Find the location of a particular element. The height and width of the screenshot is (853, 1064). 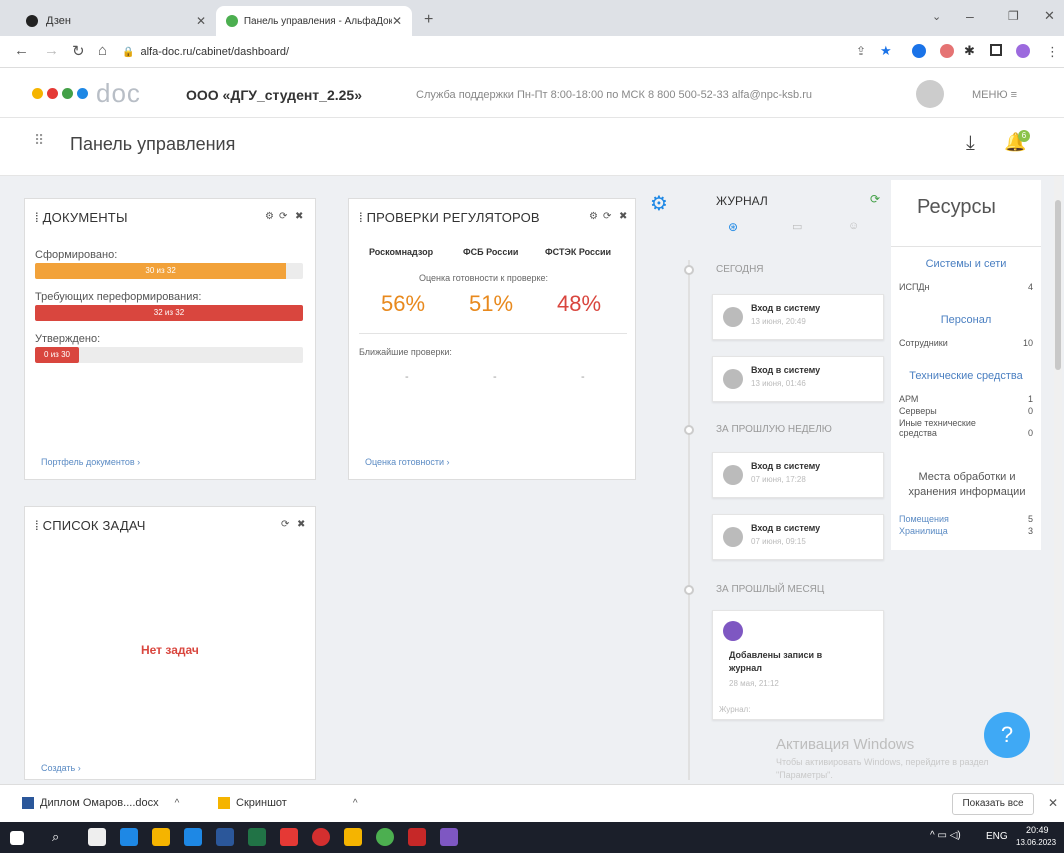

journal-entry: Вход в систему 13 июня, 01:46 is located at coordinates (798, 379).